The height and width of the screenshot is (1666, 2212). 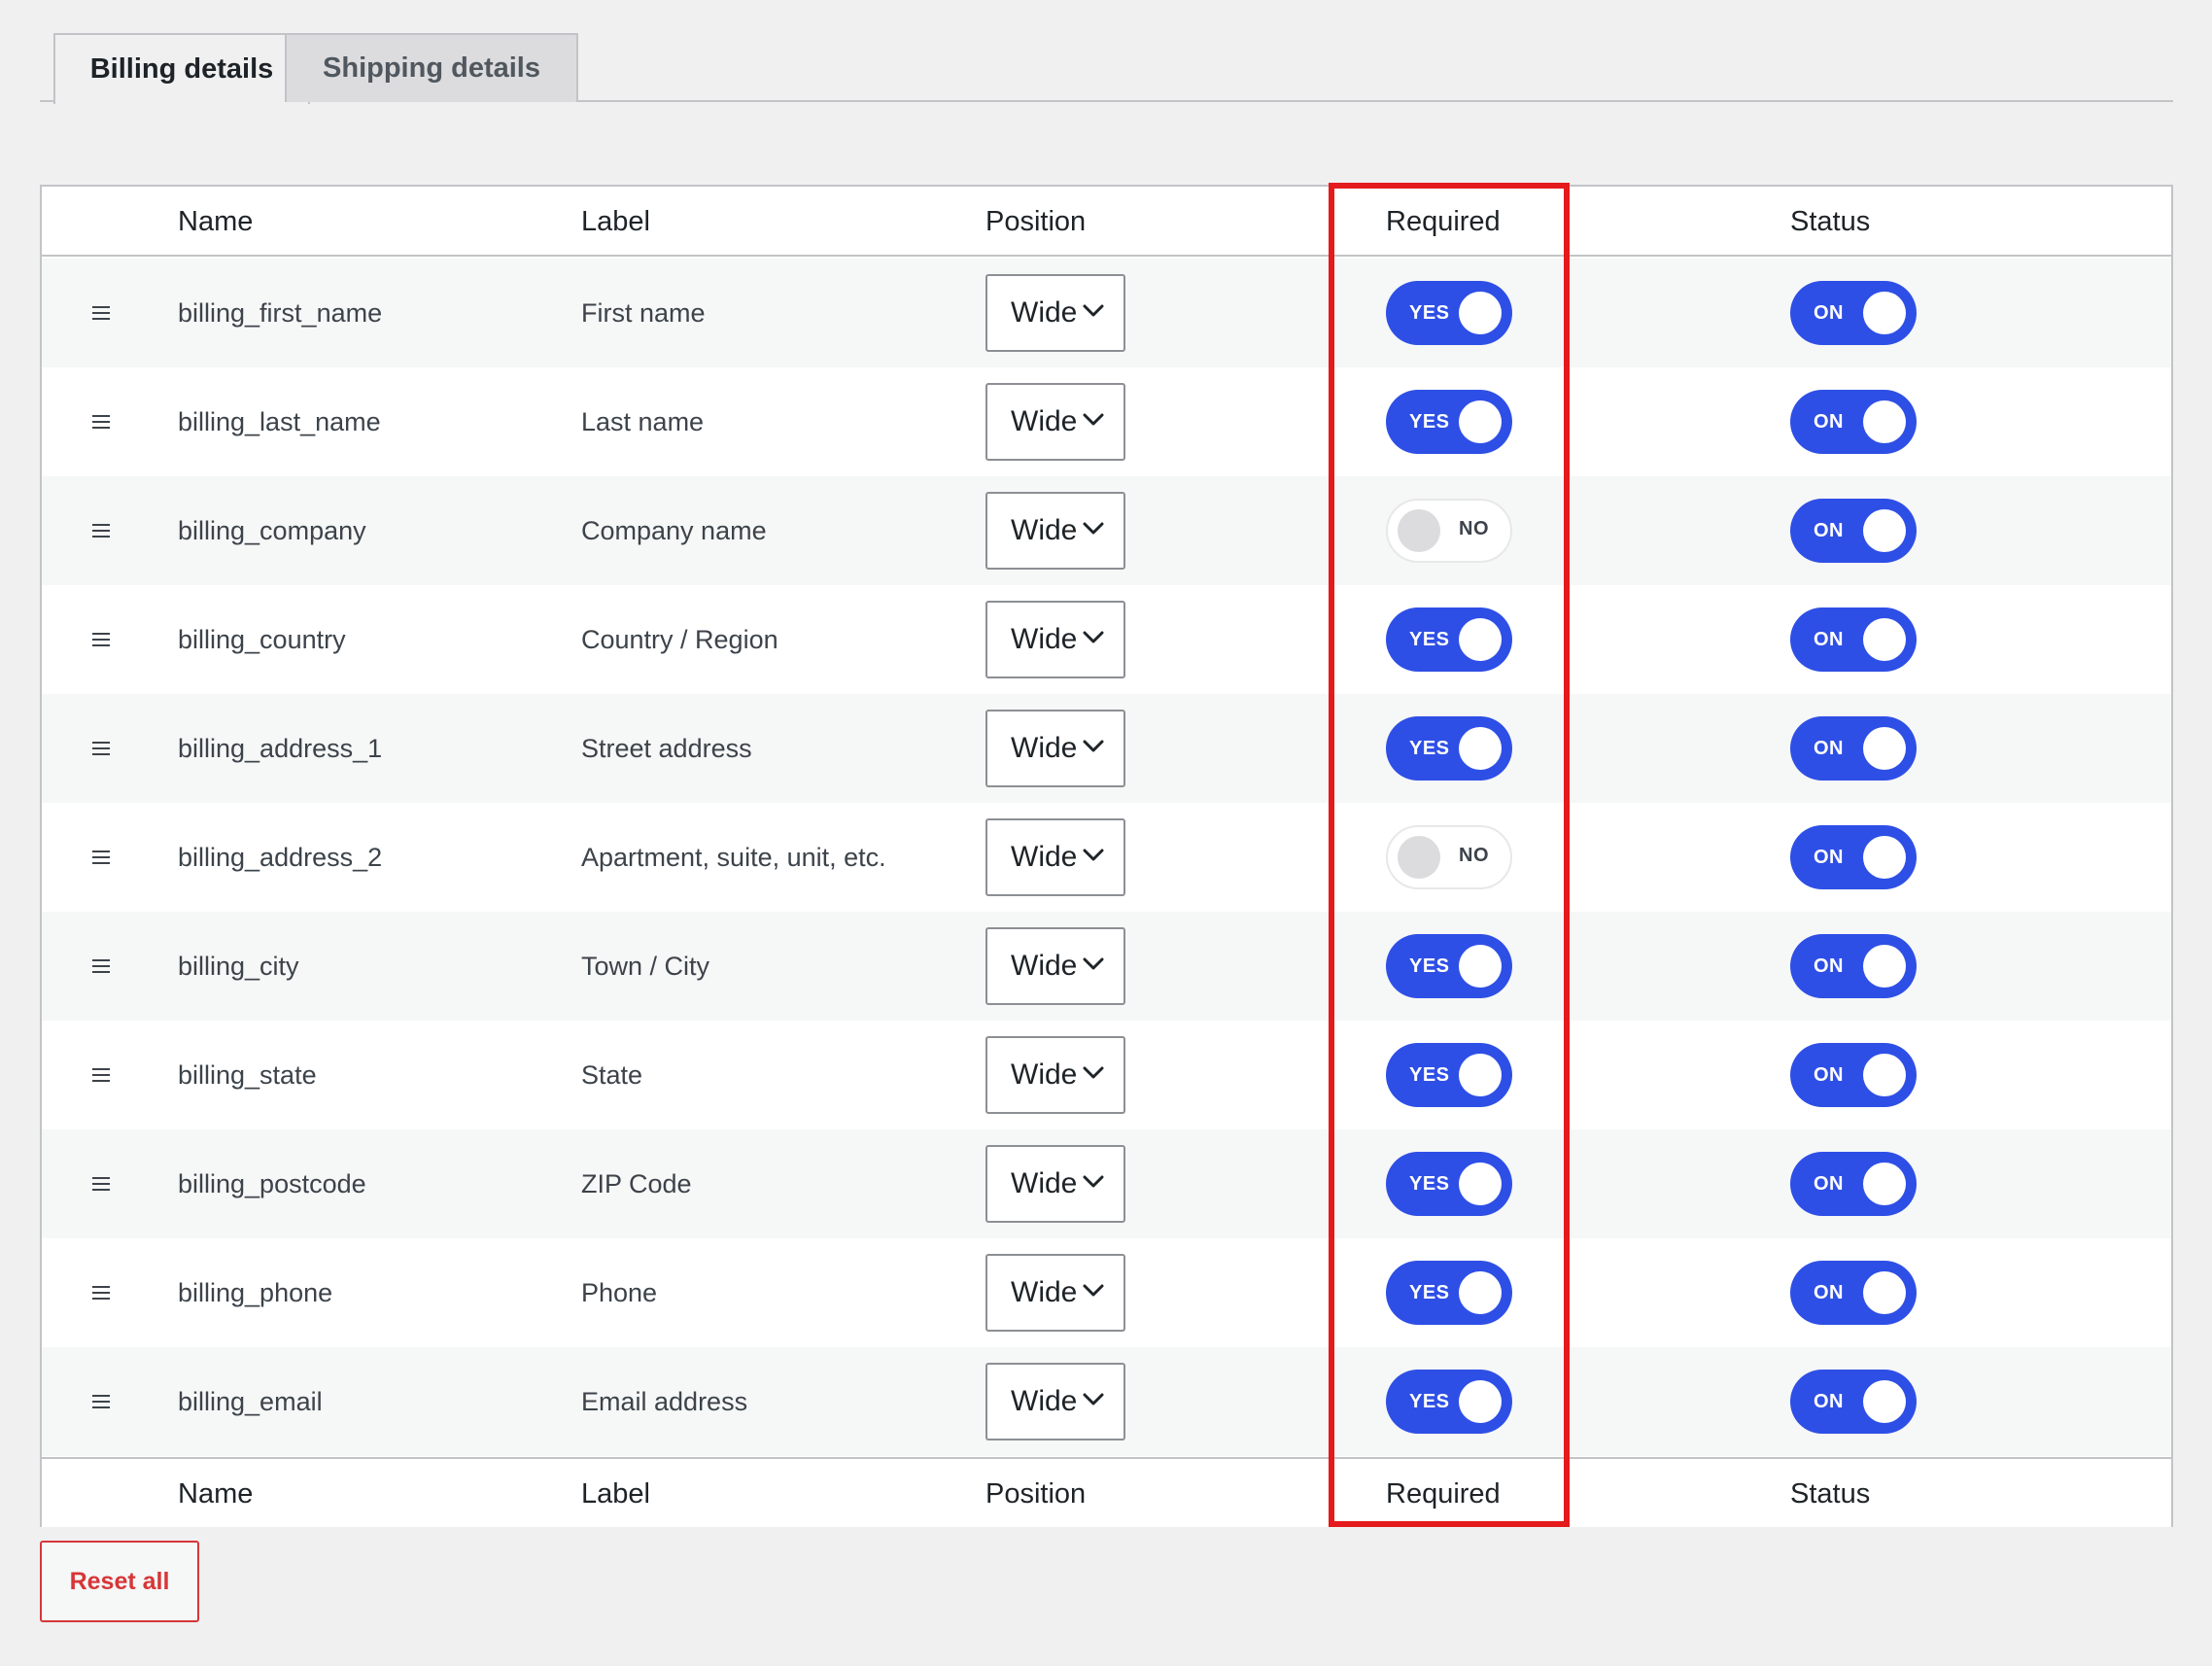 I want to click on tab-billing-details: Billing details, so click(x=181, y=68).